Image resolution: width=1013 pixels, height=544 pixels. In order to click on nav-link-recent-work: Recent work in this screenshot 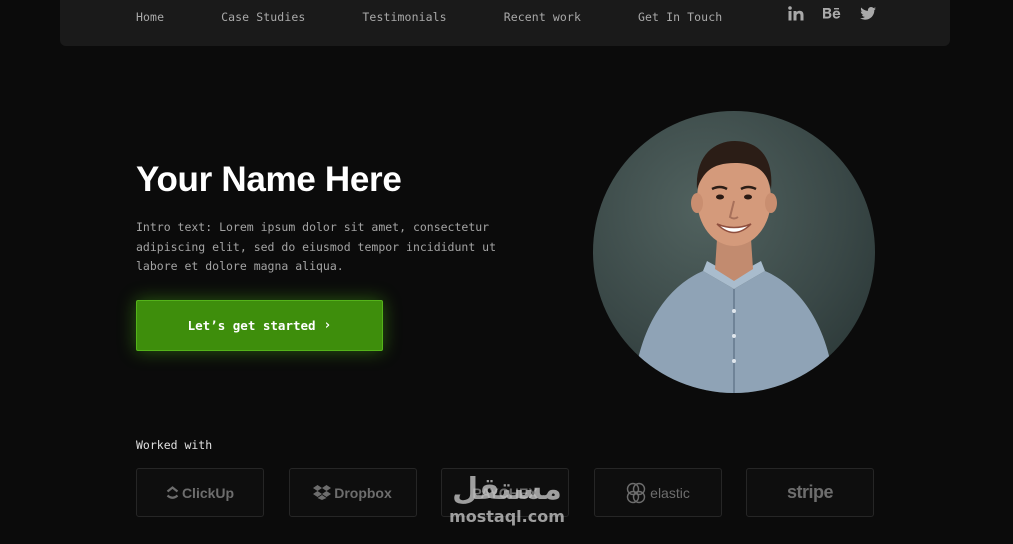, I will do `click(542, 17)`.